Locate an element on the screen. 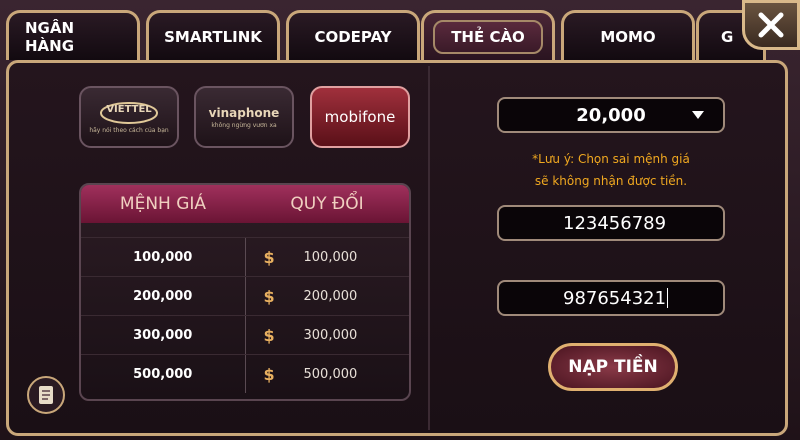 The height and width of the screenshot is (440, 800). provider-tagline: không ngừng vươn xa is located at coordinates (244, 125).